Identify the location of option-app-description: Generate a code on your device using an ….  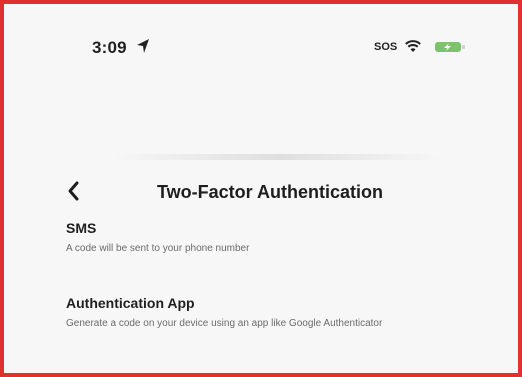
(224, 323).